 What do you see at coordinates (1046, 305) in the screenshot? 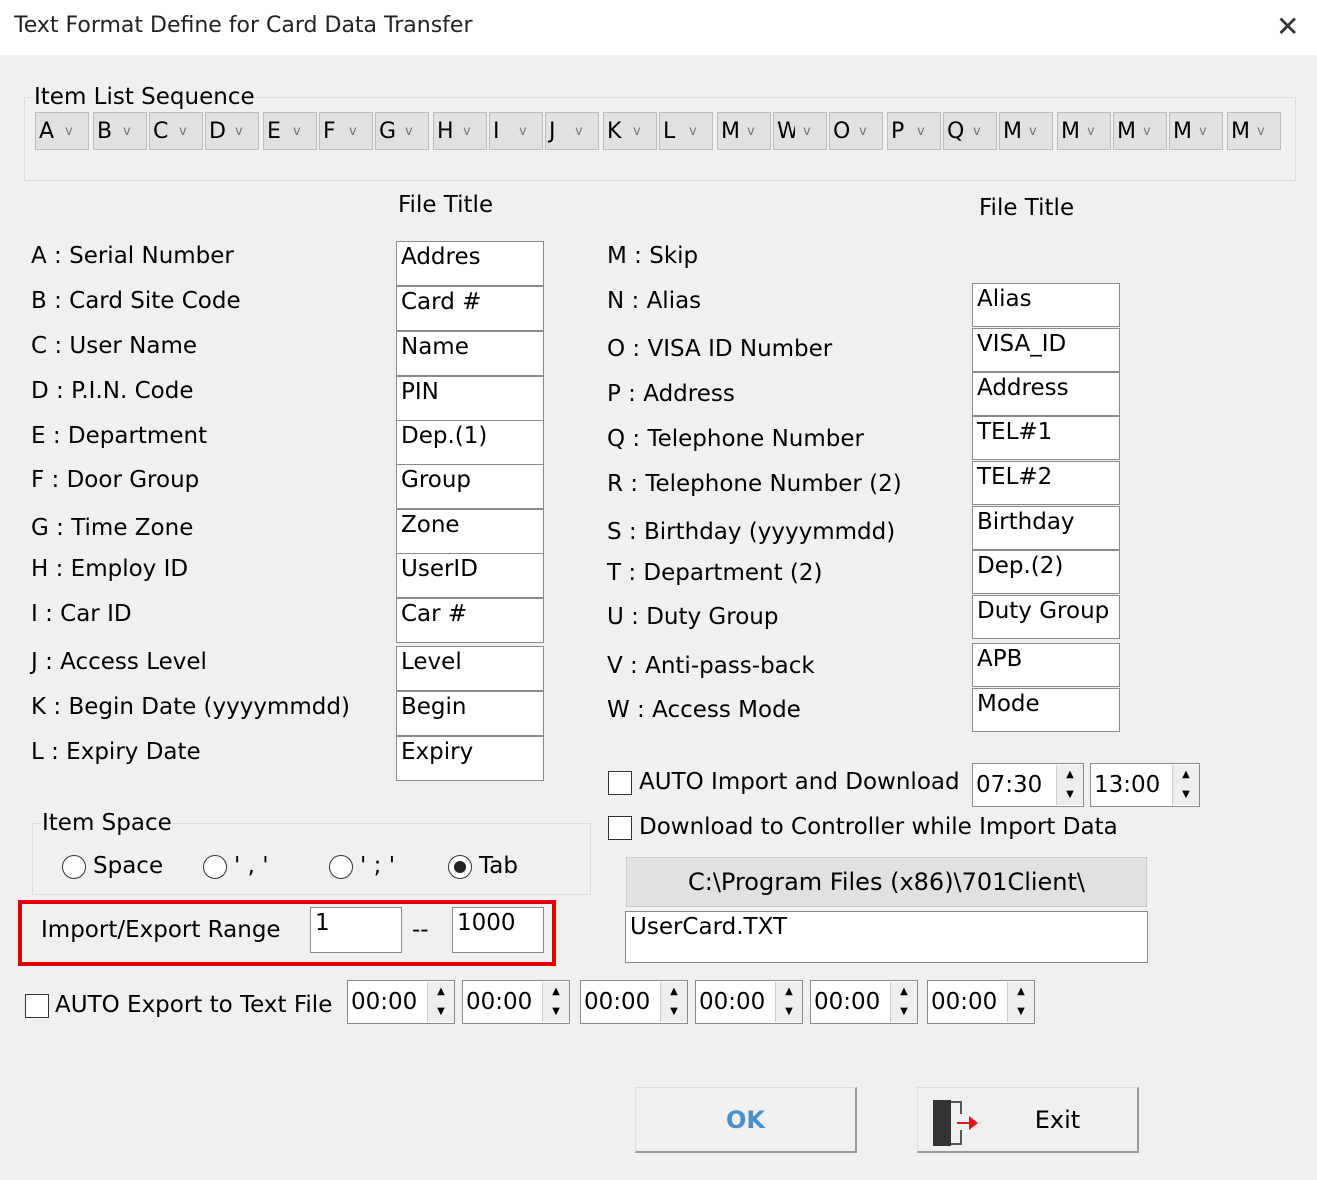
I see `file-title-input: Alias` at bounding box center [1046, 305].